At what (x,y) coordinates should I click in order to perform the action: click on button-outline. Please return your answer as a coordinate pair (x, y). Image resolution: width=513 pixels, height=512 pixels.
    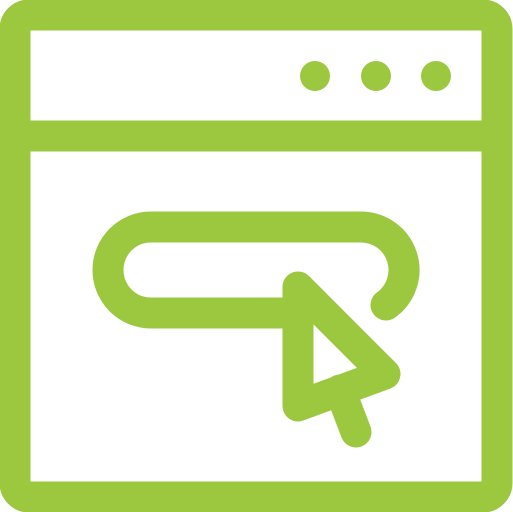
    Looking at the image, I should click on (256, 270).